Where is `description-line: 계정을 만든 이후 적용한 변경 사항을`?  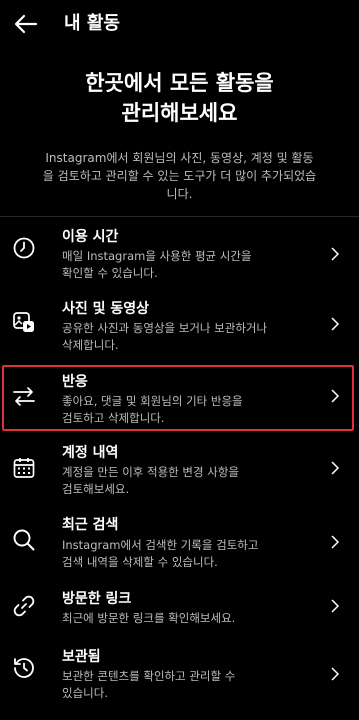
description-line: 계정을 만든 이후 적용한 변경 사항을 is located at coordinates (150, 472).